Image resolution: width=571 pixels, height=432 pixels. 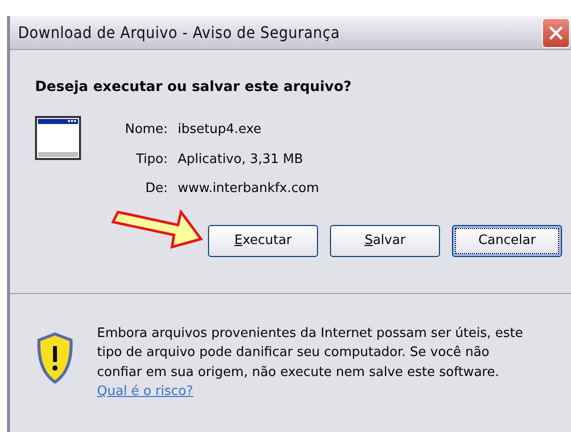 I want to click on close-button, so click(x=556, y=33).